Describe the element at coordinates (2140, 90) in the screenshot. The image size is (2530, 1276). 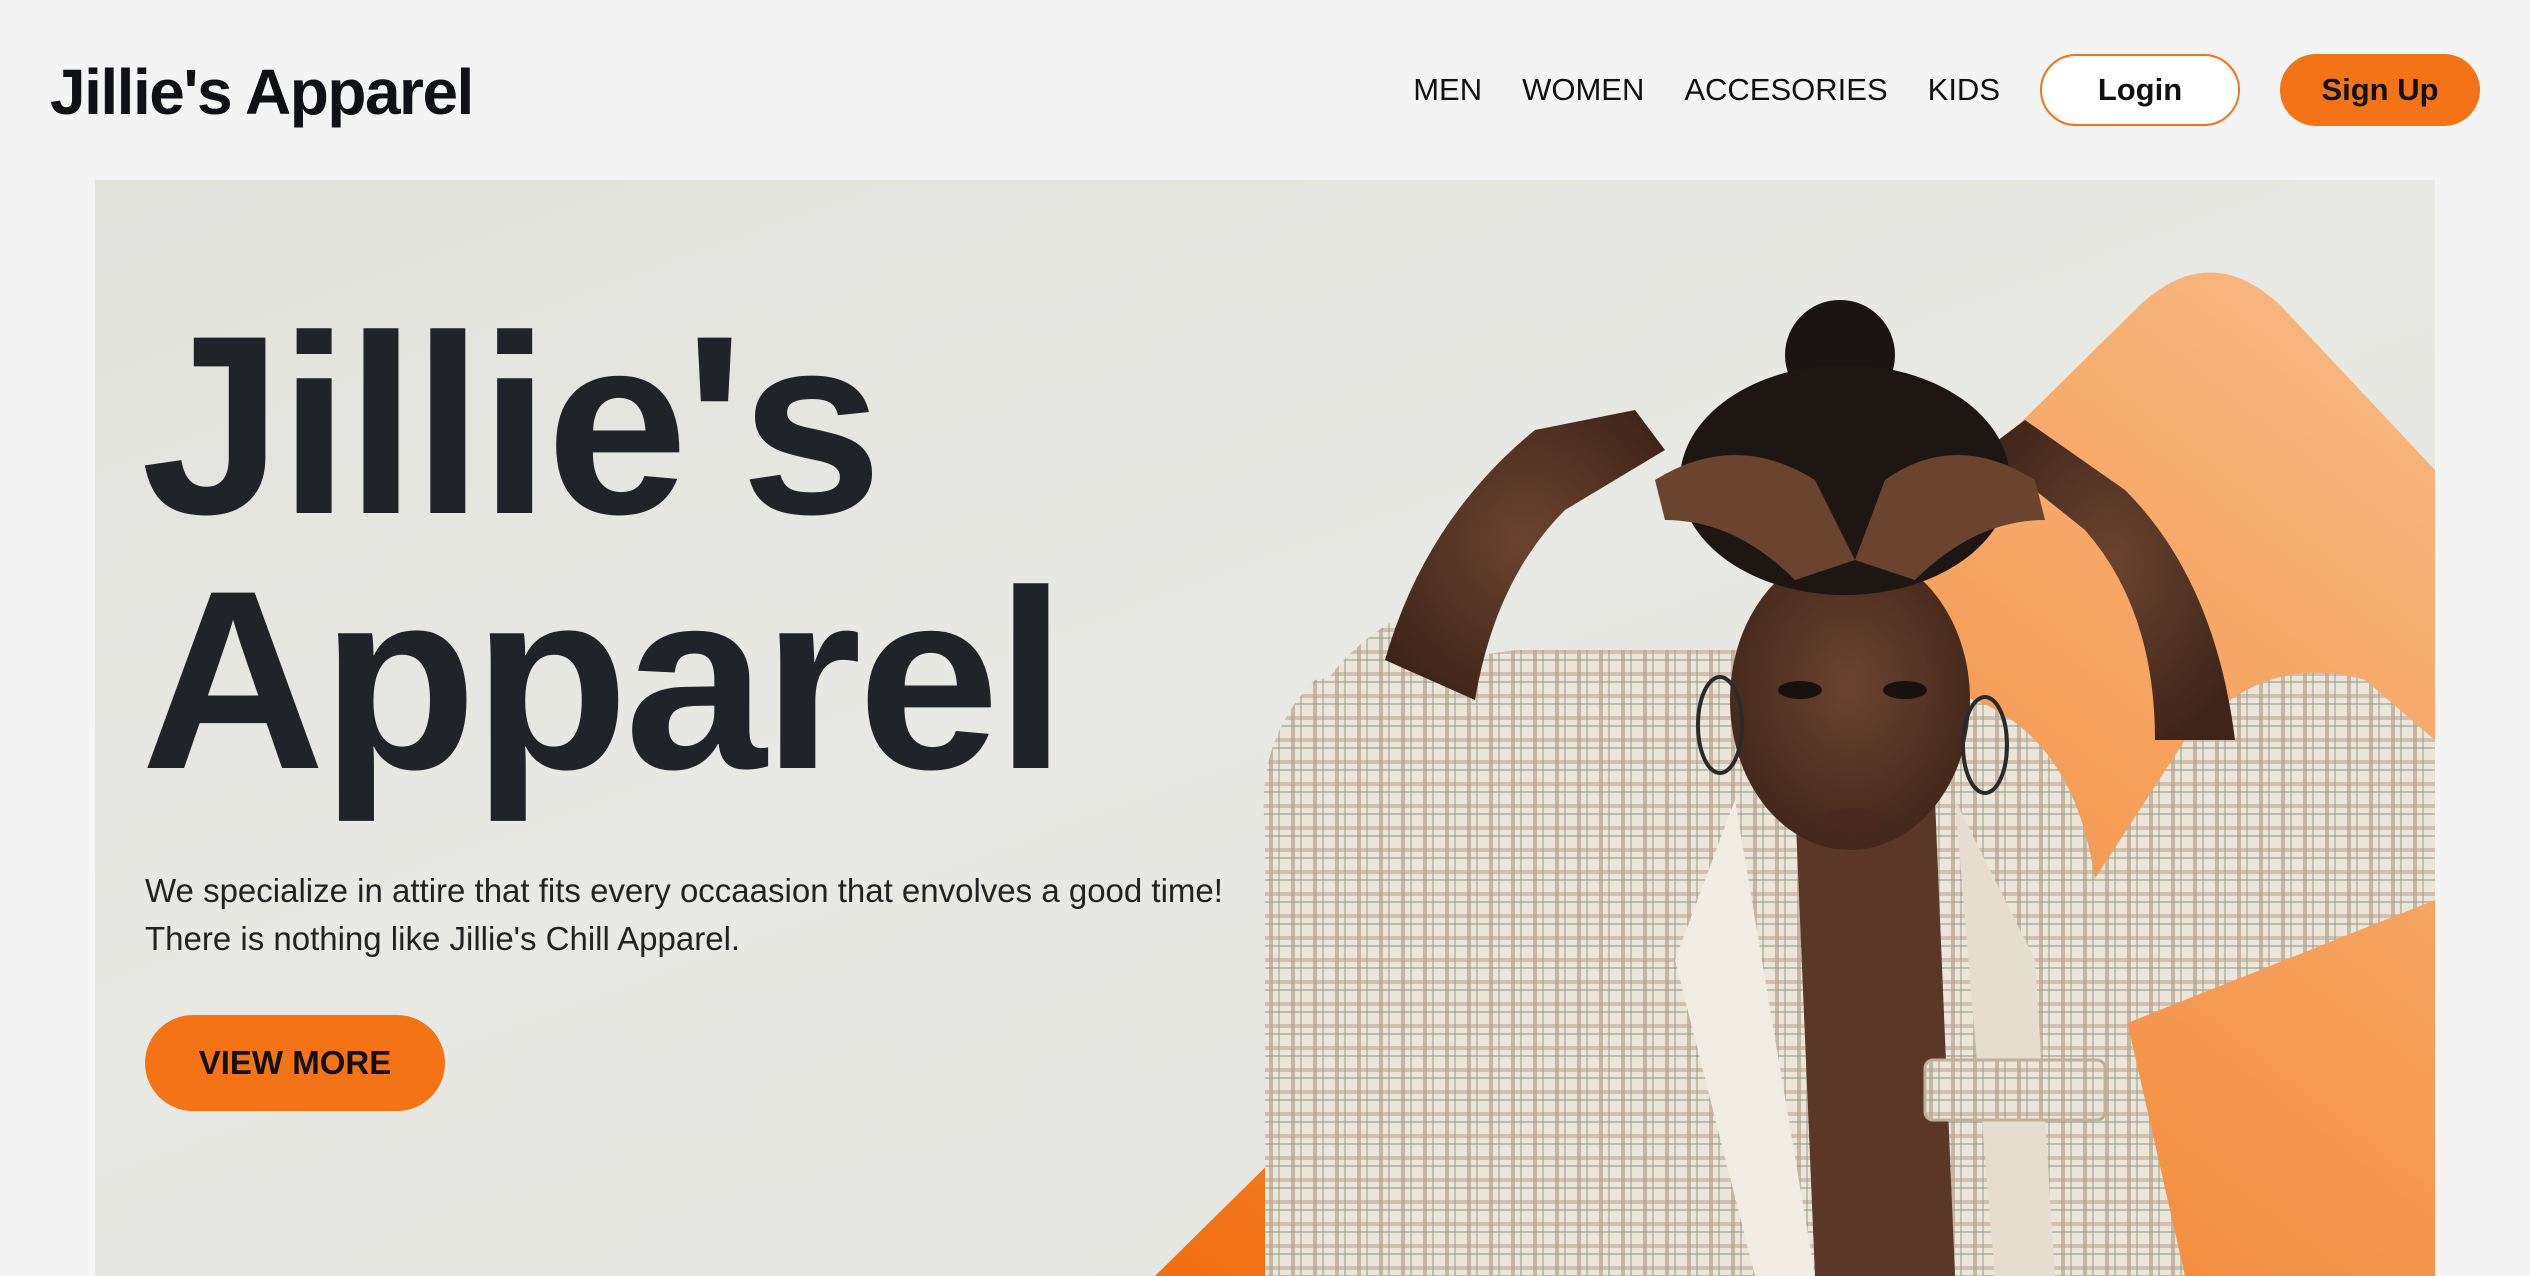
I see `login-button: Login` at that location.